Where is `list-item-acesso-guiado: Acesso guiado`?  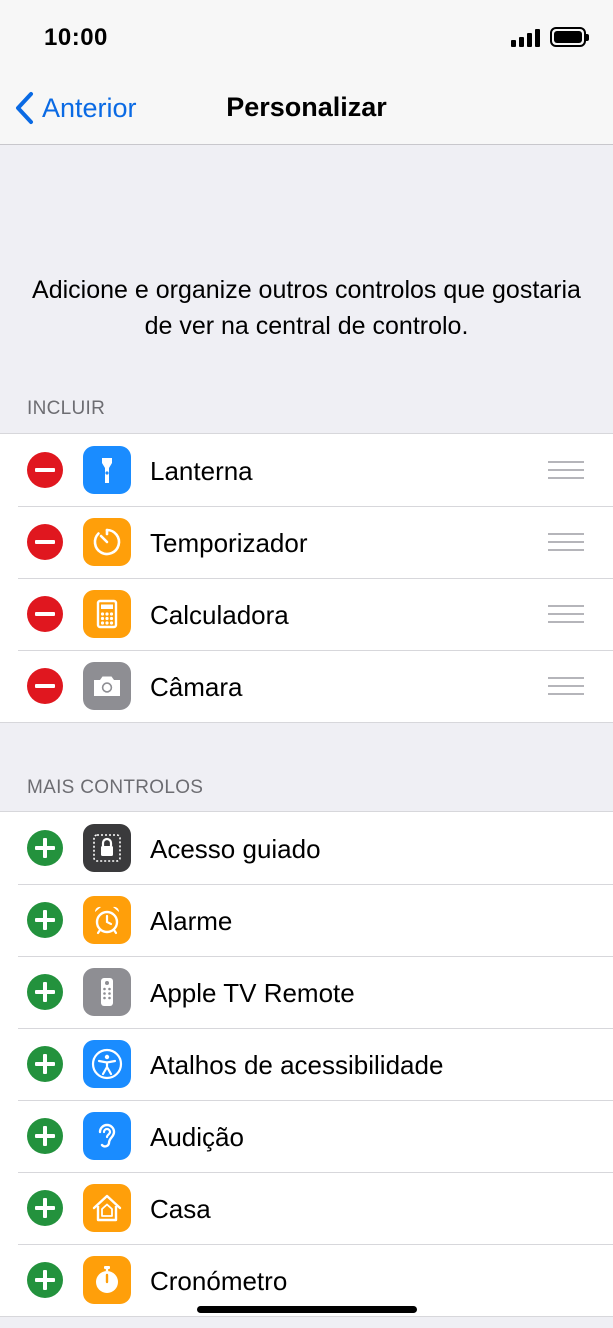 list-item-acesso-guiado: Acesso guiado is located at coordinates (306, 848).